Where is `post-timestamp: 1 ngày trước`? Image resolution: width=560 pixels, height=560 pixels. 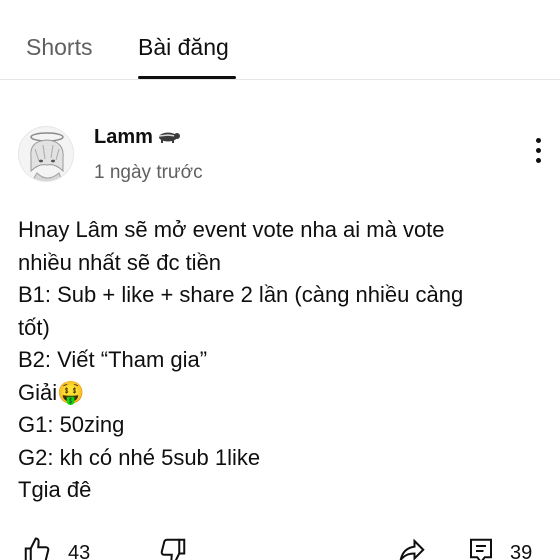
post-timestamp: 1 ngày trước is located at coordinates (148, 172).